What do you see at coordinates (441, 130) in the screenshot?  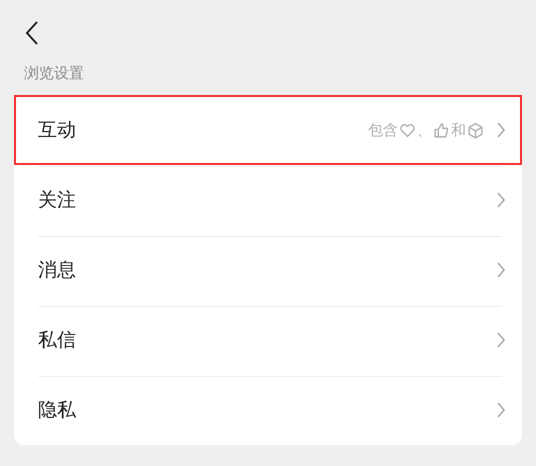 I see `thumbs-up-icon` at bounding box center [441, 130].